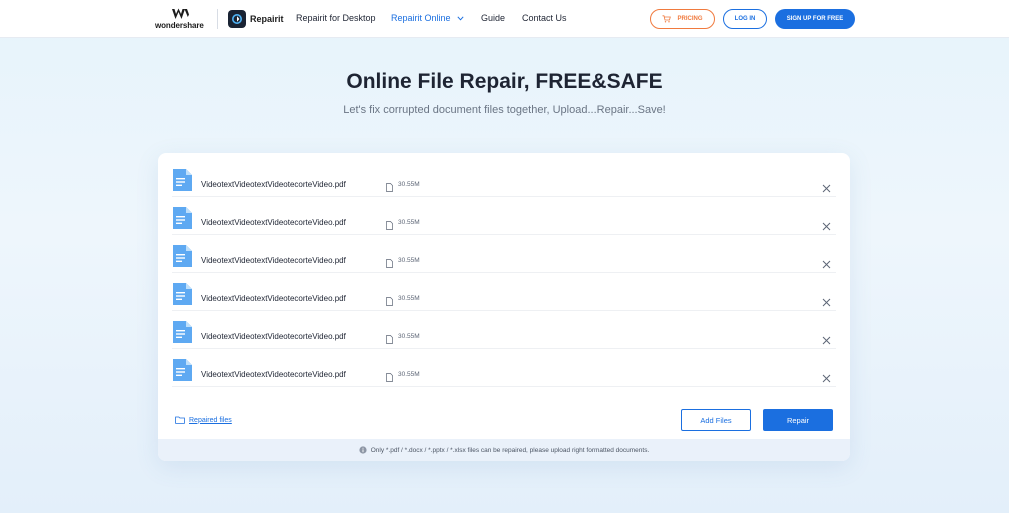  I want to click on repaired-files-label: Repaired files, so click(210, 420).